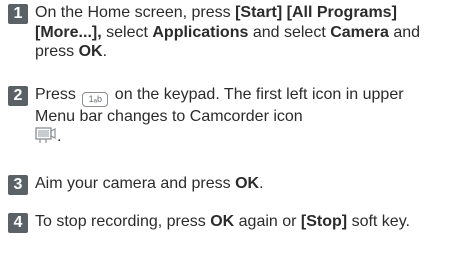  I want to click on step-number-badge: 2, so click(18, 96).